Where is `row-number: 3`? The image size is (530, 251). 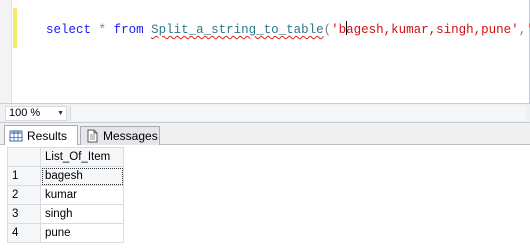 row-number: 3 is located at coordinates (24, 214).